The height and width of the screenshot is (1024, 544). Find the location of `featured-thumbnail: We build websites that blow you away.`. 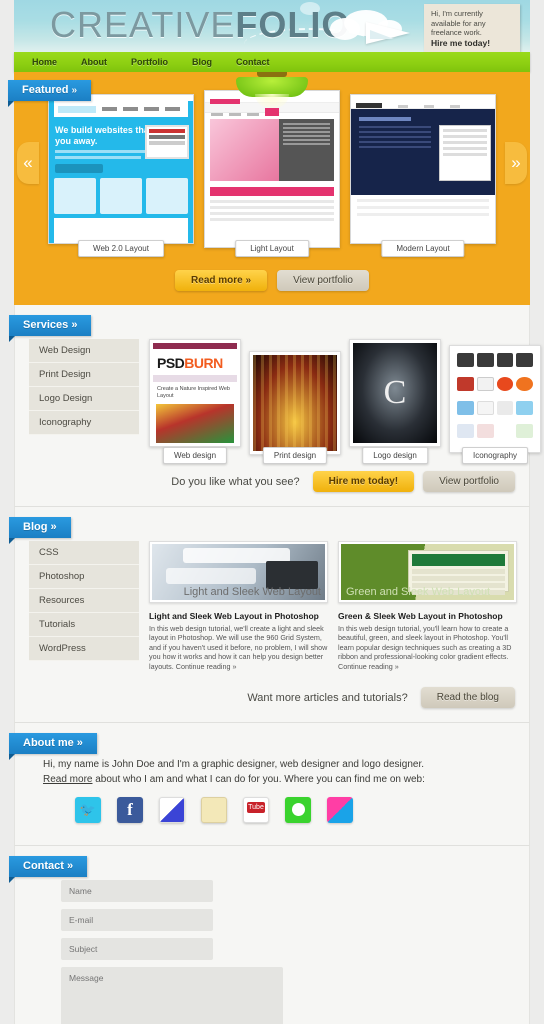

featured-thumbnail: We build websites that blow you away. is located at coordinates (121, 169).